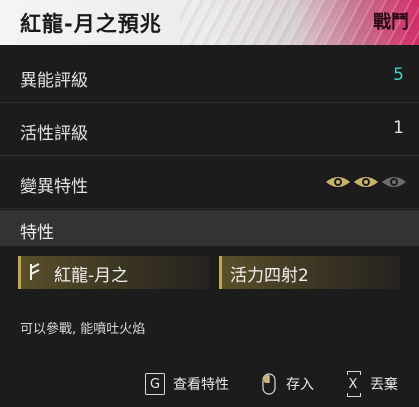 This screenshot has height=407, width=419. What do you see at coordinates (209, 228) in the screenshot?
I see `traits-section-header: 特性` at bounding box center [209, 228].